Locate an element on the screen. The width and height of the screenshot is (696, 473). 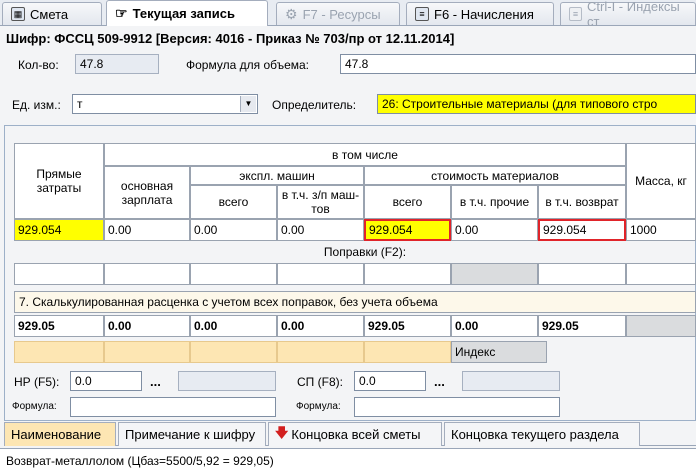
chevron-down-icon: ▼ is located at coordinates (248, 104).